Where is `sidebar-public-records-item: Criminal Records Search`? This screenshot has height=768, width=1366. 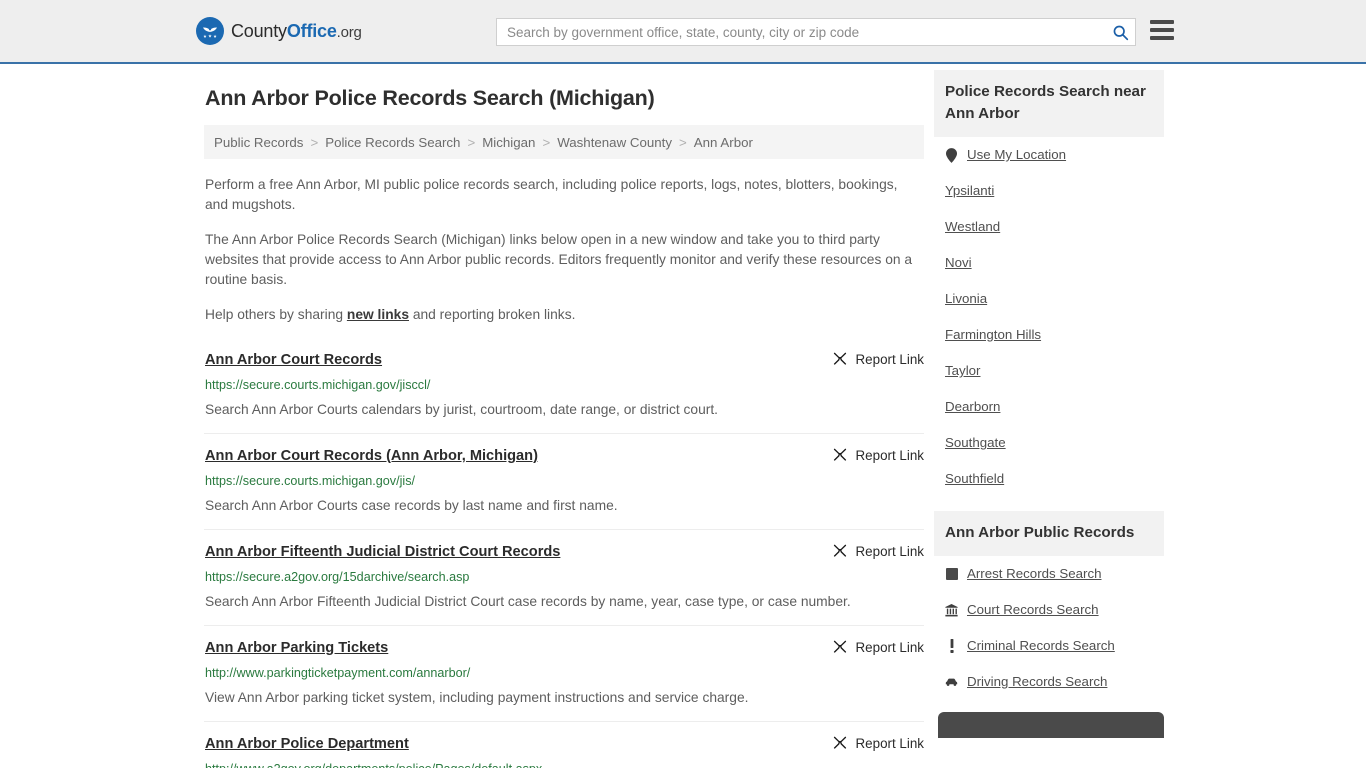
sidebar-public-records-item: Criminal Records Search is located at coordinates (1049, 646).